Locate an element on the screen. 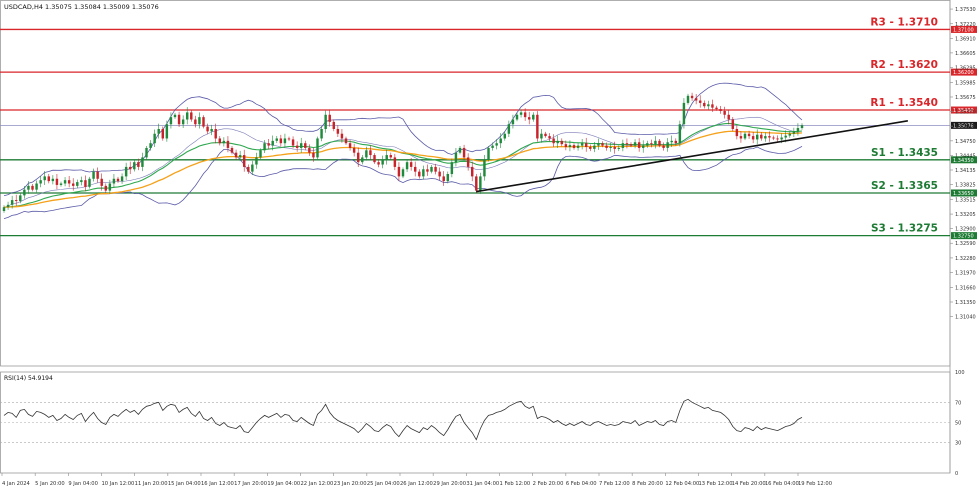 This screenshot has height=496, width=977. time-tick-label: 16 Feb 04:00 is located at coordinates (782, 484).